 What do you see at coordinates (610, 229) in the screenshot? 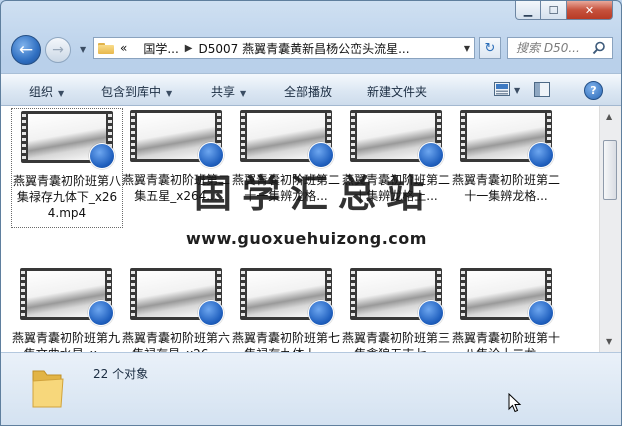
I see `vertical-scrollbar: ▲ ▼` at bounding box center [610, 229].